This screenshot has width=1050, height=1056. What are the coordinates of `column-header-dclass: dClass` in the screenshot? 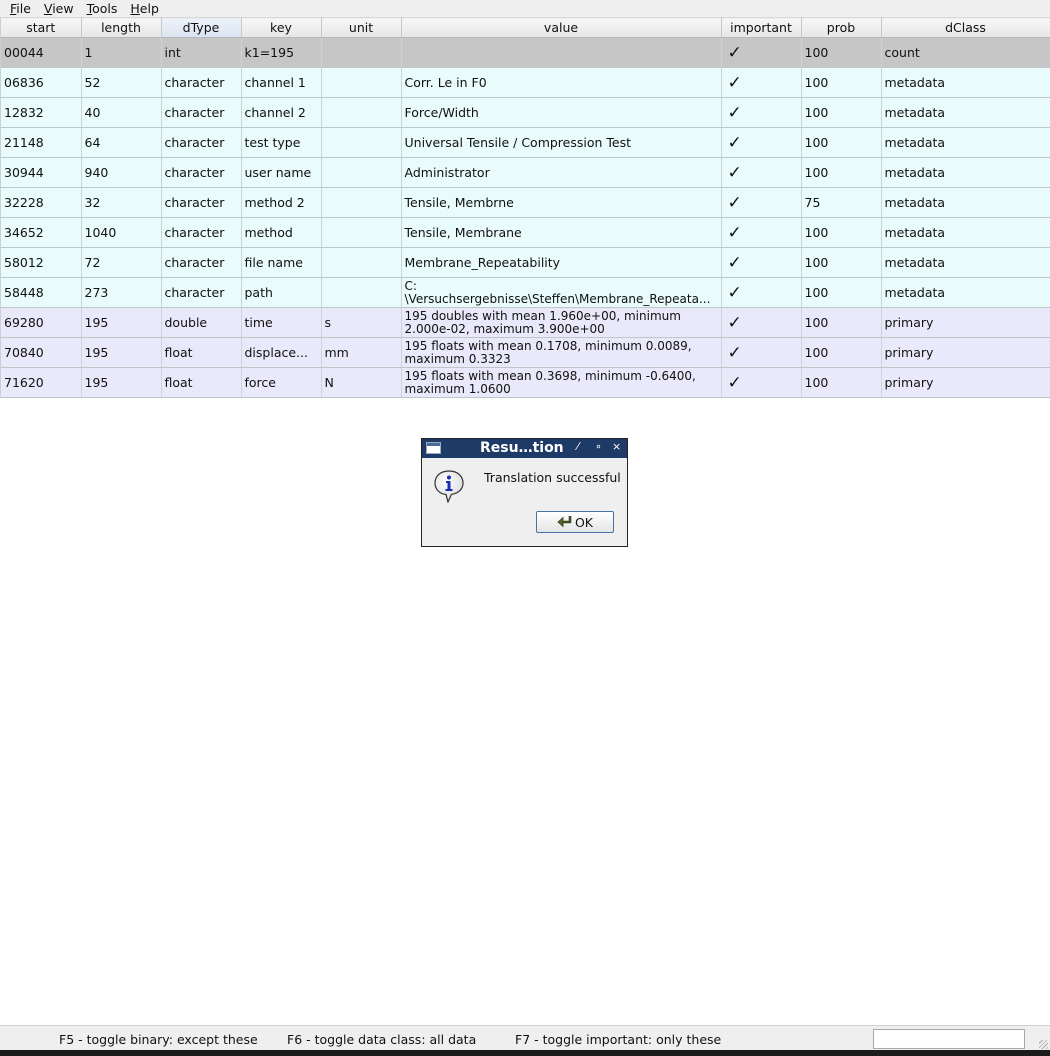 It's located at (965, 27).